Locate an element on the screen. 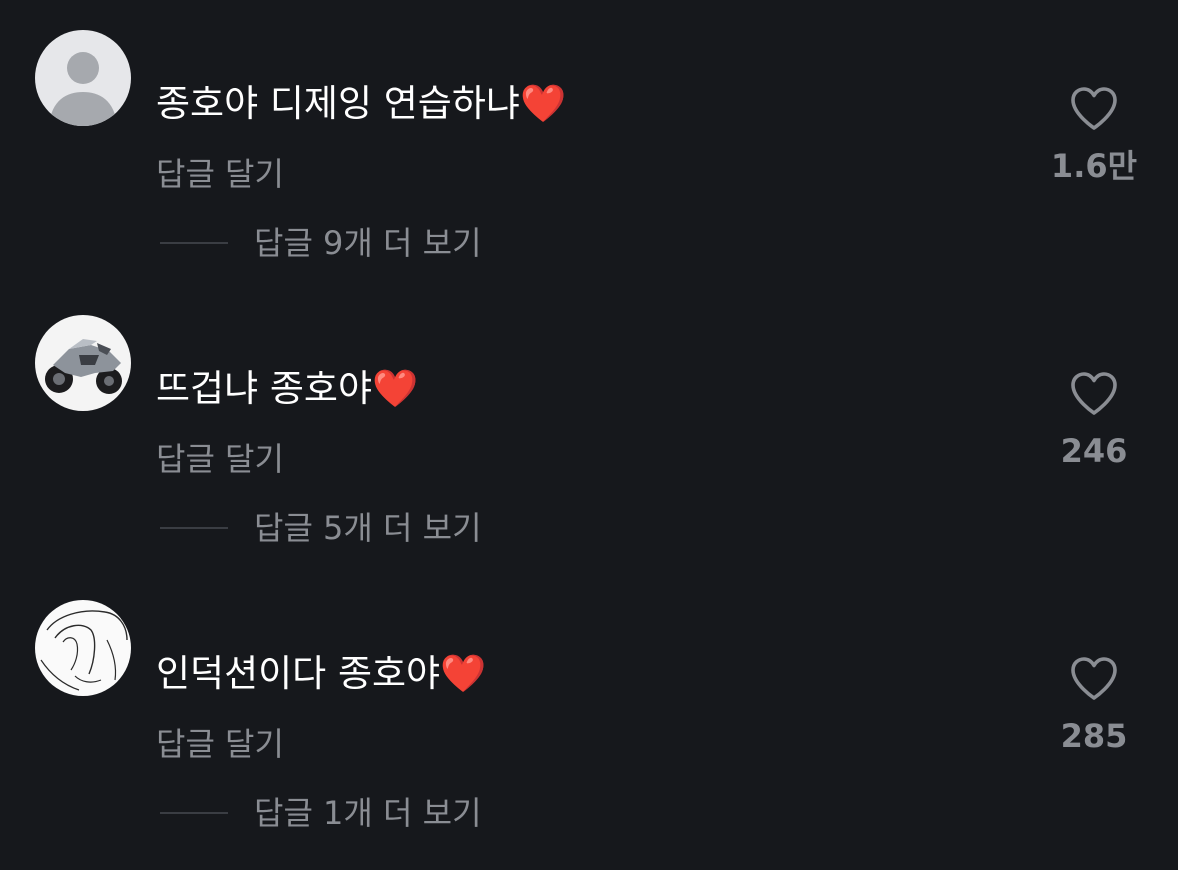 Image resolution: width=1178 pixels, height=870 pixels. sketch-drawing-avatar-icon is located at coordinates (83, 648).